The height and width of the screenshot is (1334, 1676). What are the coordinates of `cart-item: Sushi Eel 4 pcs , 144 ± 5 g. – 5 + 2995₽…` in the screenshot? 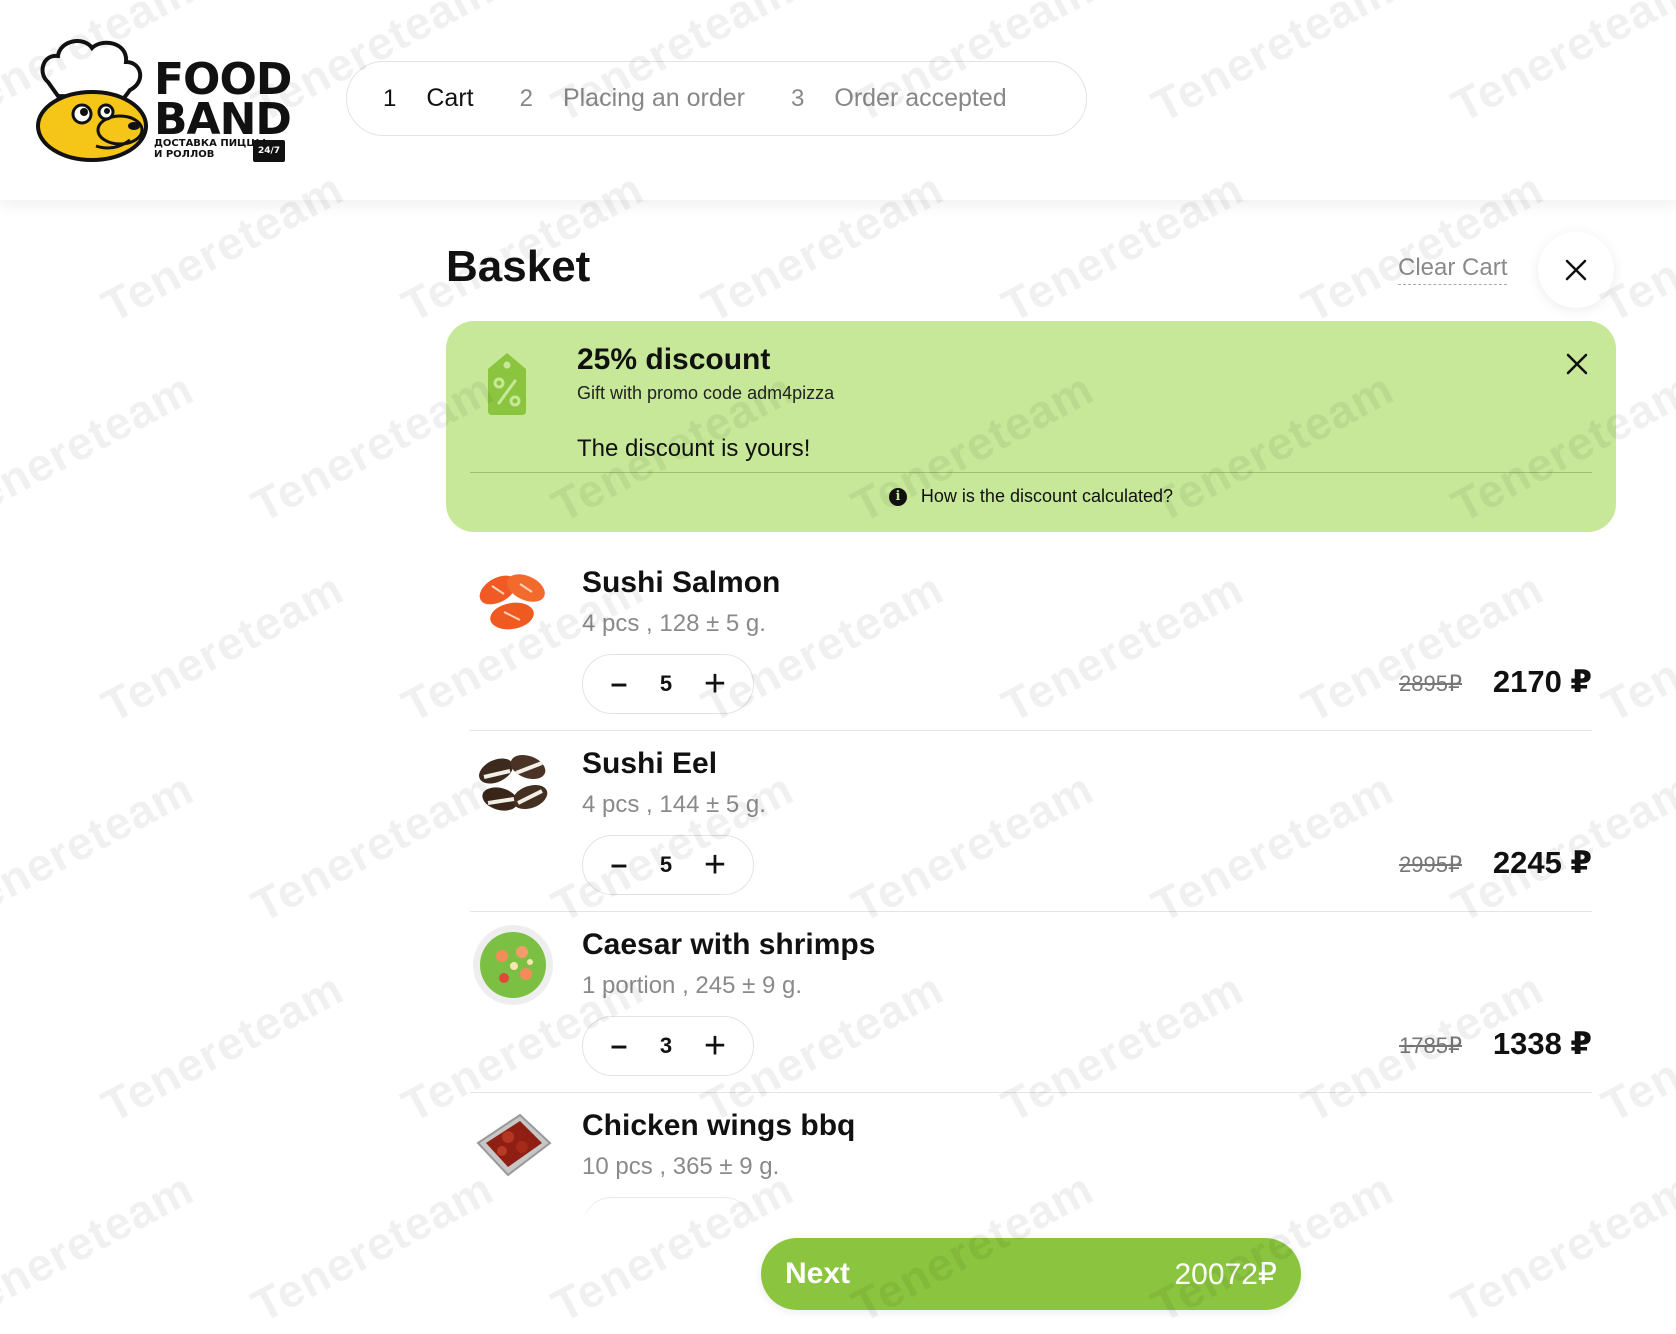 It's located at (1031, 821).